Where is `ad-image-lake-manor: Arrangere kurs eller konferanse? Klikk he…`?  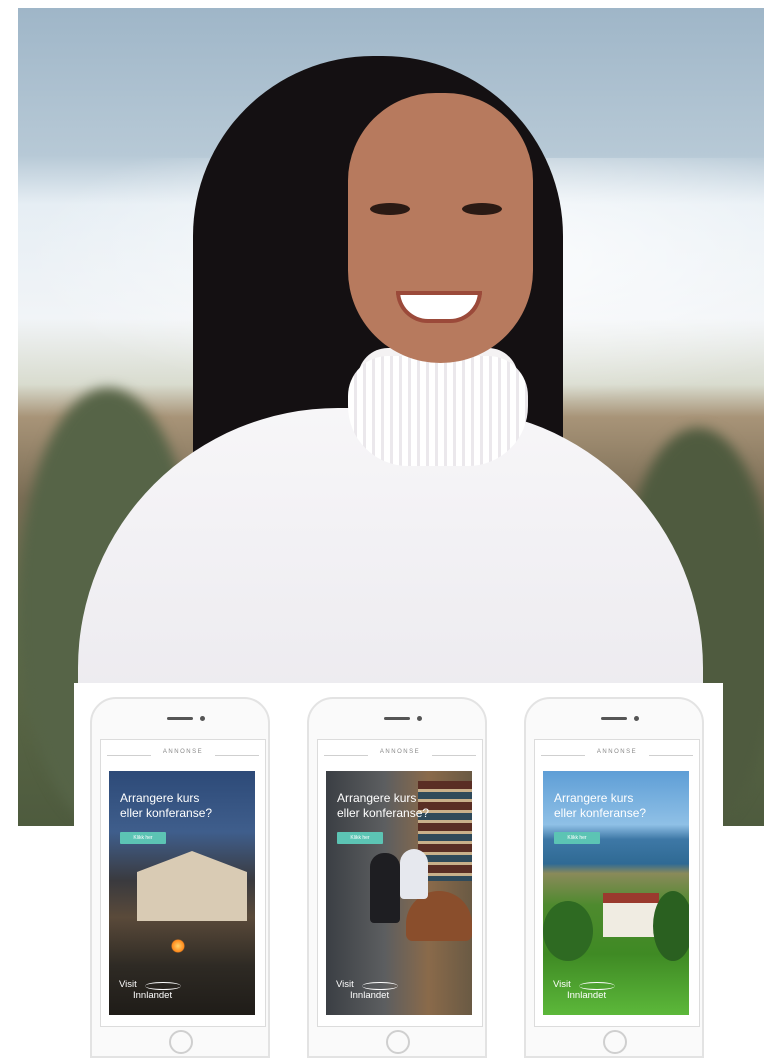 ad-image-lake-manor: Arrangere kurs eller konferanse? Klikk he… is located at coordinates (616, 893).